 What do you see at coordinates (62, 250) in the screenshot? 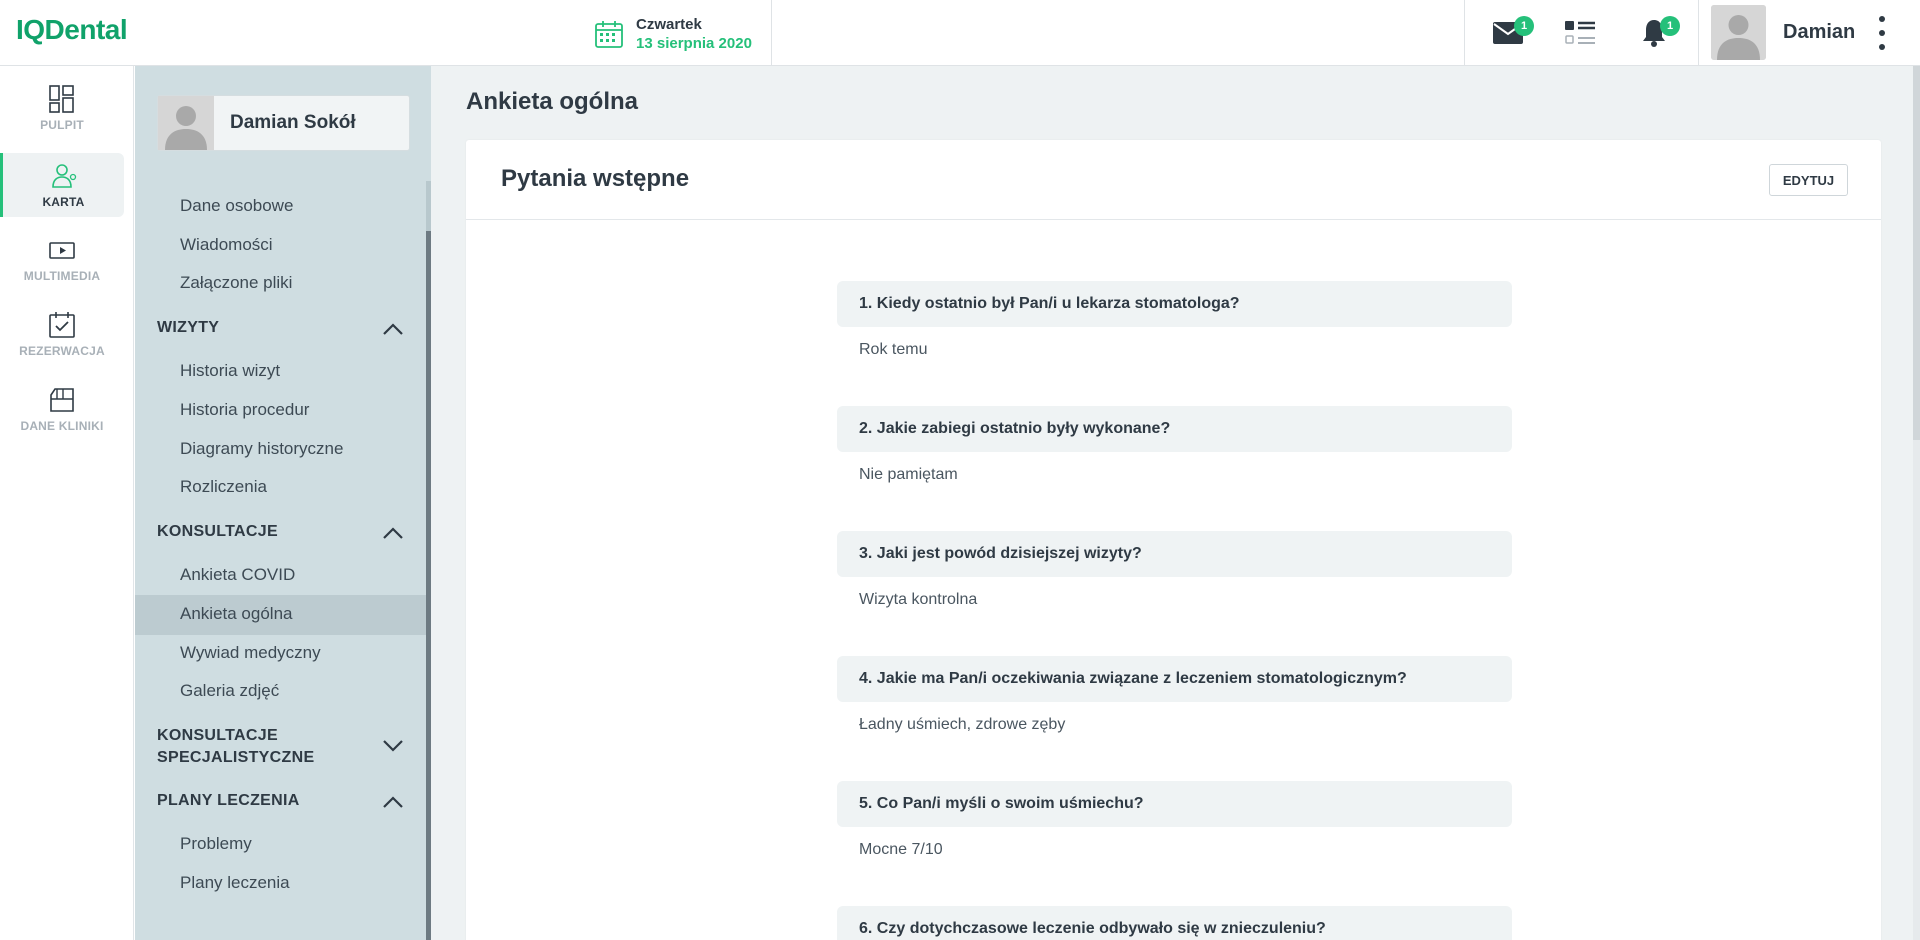
I see `multimedia-icon` at bounding box center [62, 250].